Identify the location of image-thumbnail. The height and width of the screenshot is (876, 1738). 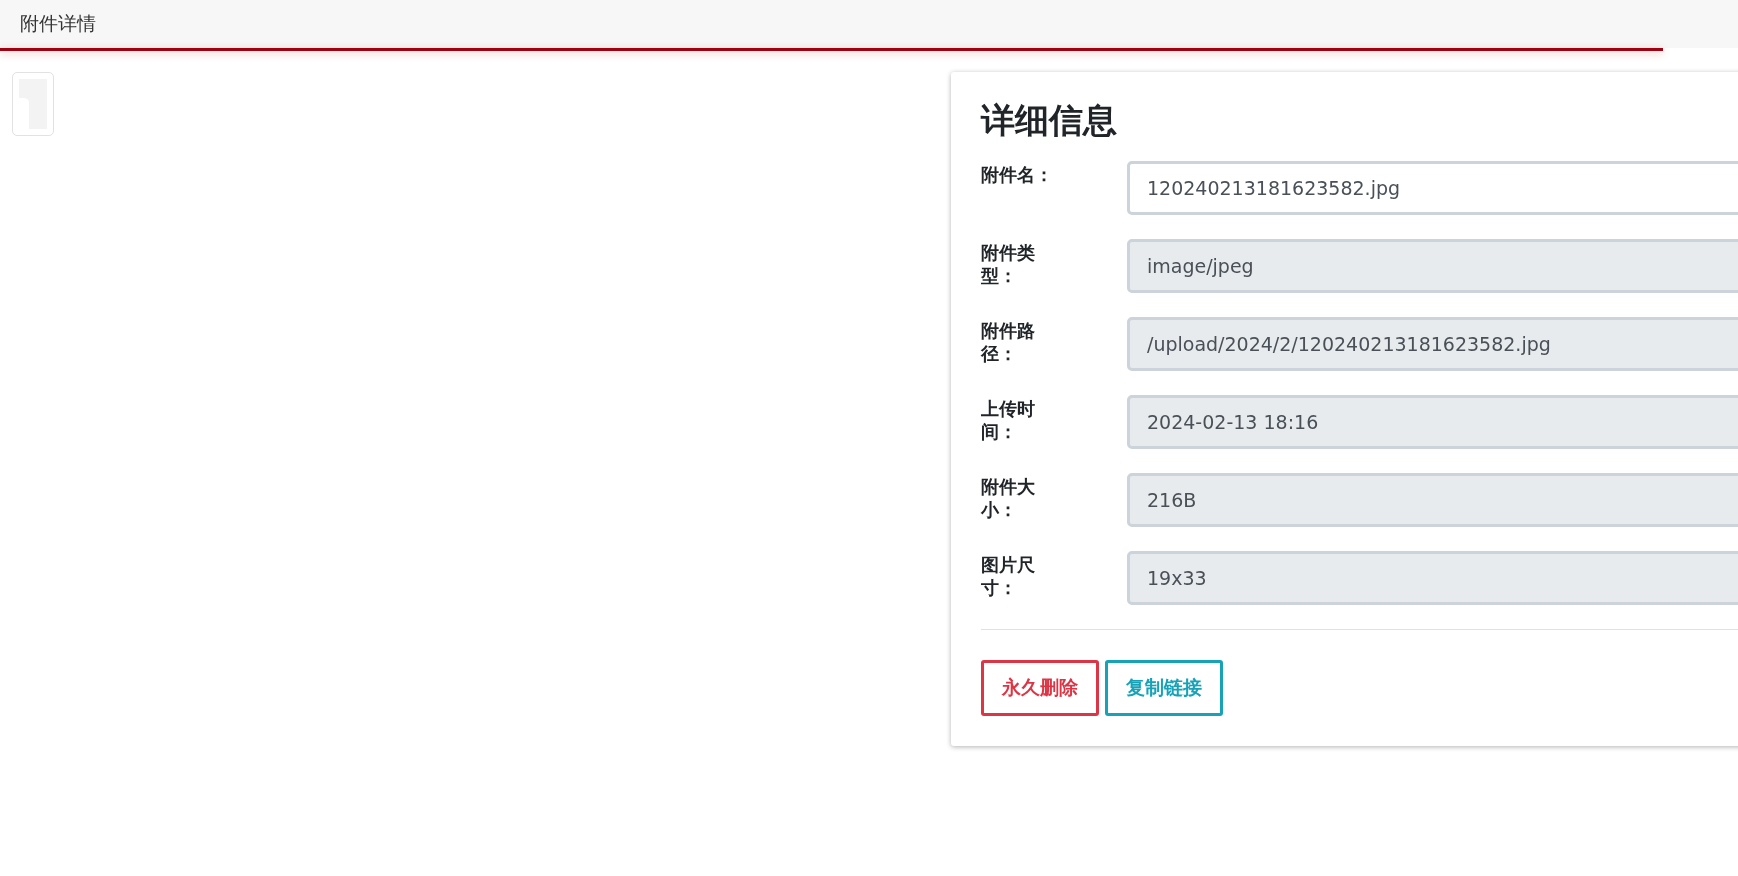
(33, 104).